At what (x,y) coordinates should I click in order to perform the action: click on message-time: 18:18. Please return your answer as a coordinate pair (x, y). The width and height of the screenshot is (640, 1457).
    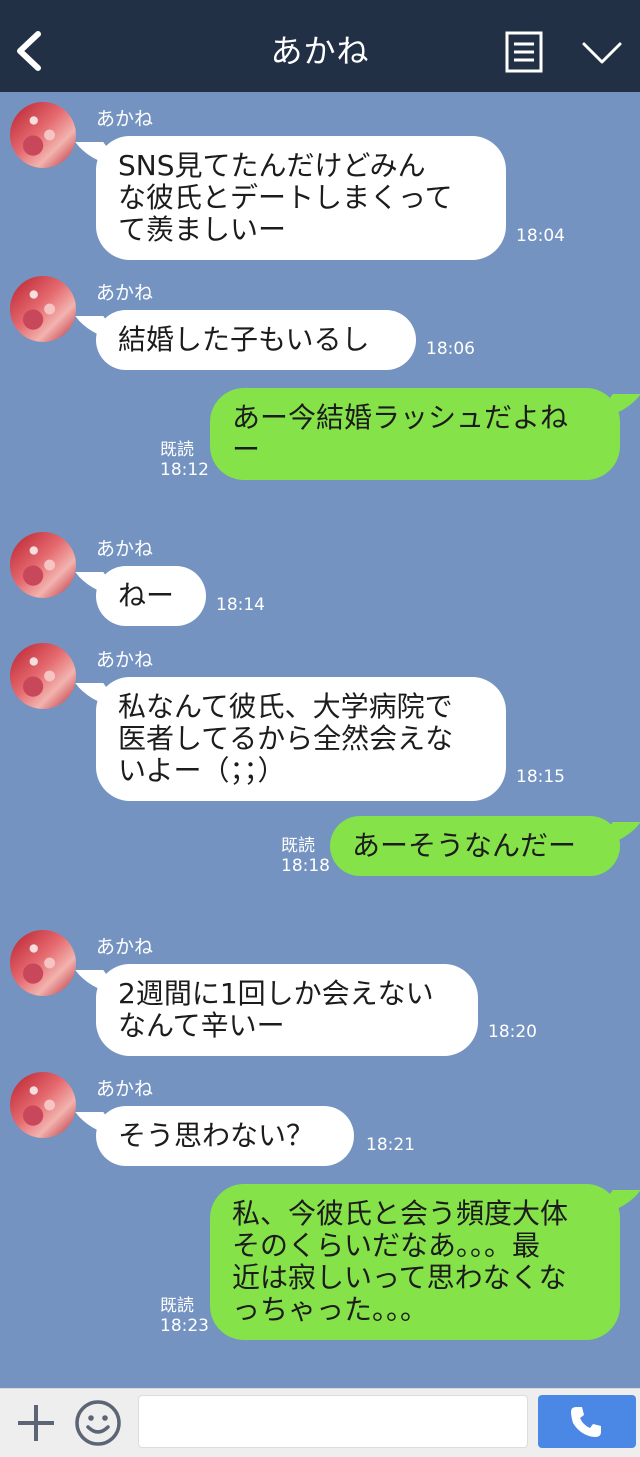
    Looking at the image, I should click on (305, 866).